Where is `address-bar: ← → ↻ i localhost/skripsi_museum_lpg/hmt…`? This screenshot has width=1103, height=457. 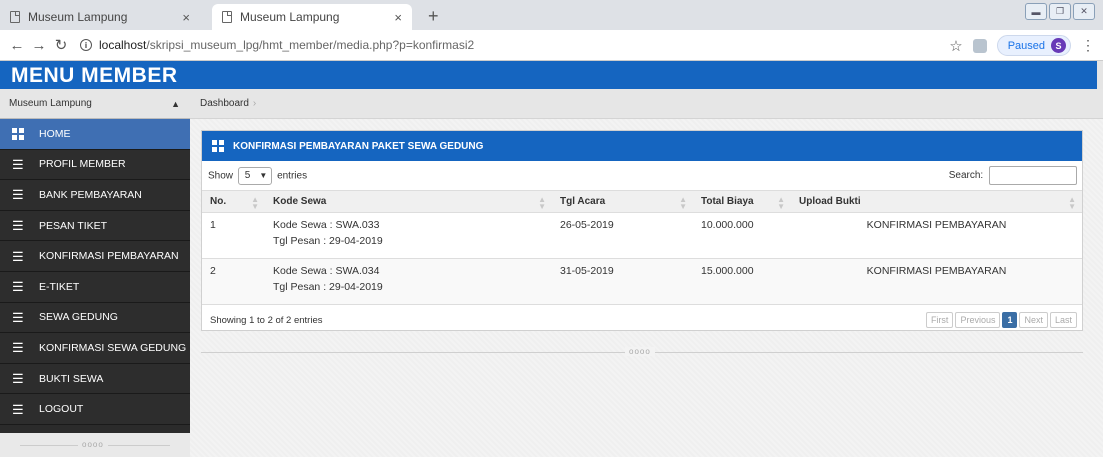
address-bar: ← → ↻ i localhost/skripsi_museum_lpg/hmt… is located at coordinates (551, 45).